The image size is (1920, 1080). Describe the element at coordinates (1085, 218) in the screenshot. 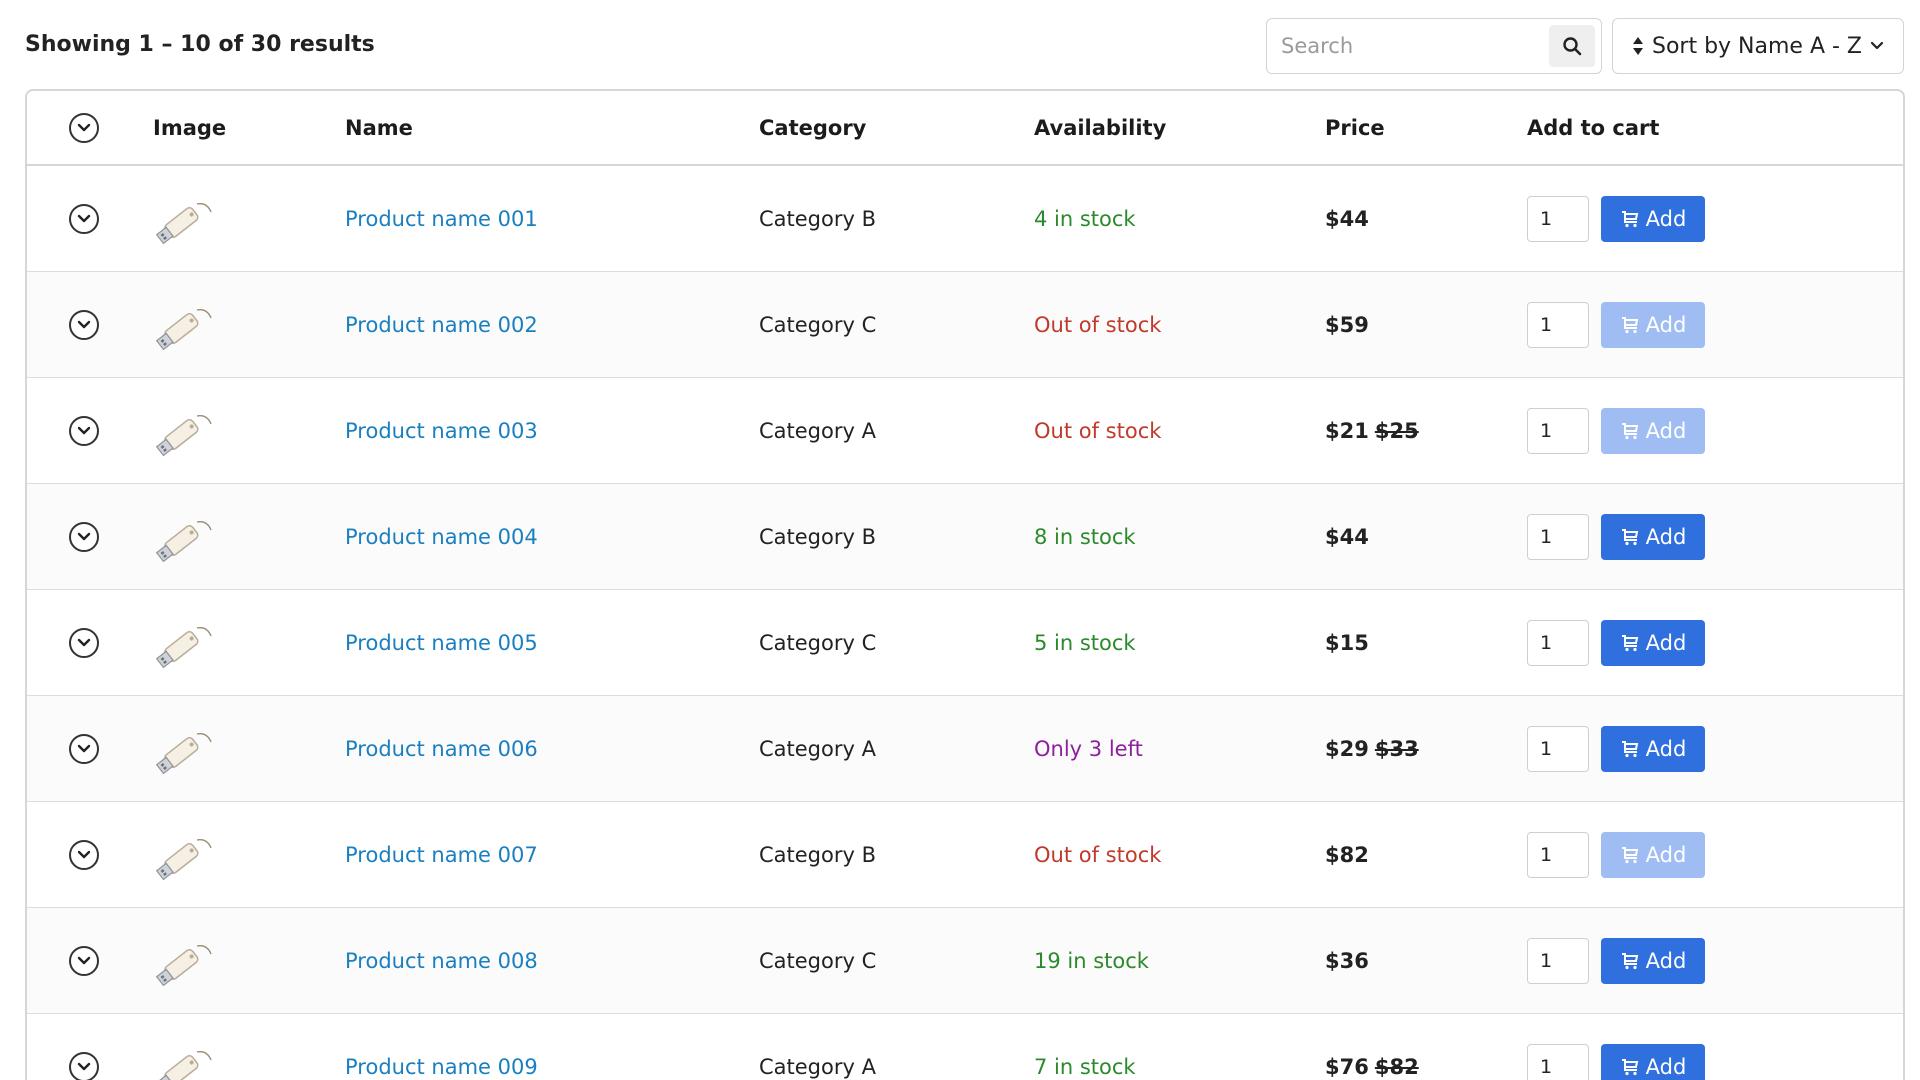

I see `stock-status: 4 in stock` at that location.